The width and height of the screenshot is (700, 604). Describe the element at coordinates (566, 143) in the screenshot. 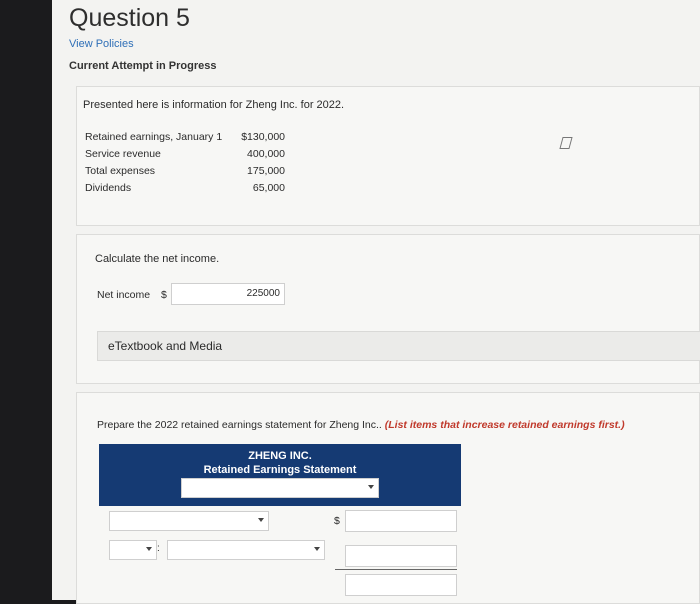

I see `mouse-cursor-icon` at that location.